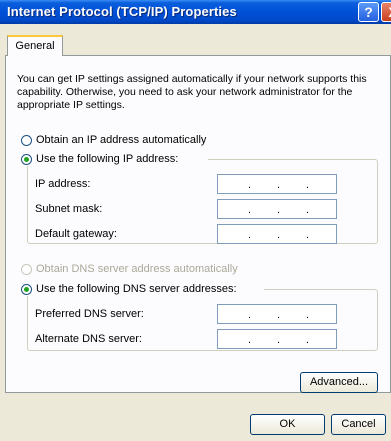 Image resolution: width=391 pixels, height=441 pixels. Describe the element at coordinates (358, 424) in the screenshot. I see `cancel-button: Cancel` at that location.